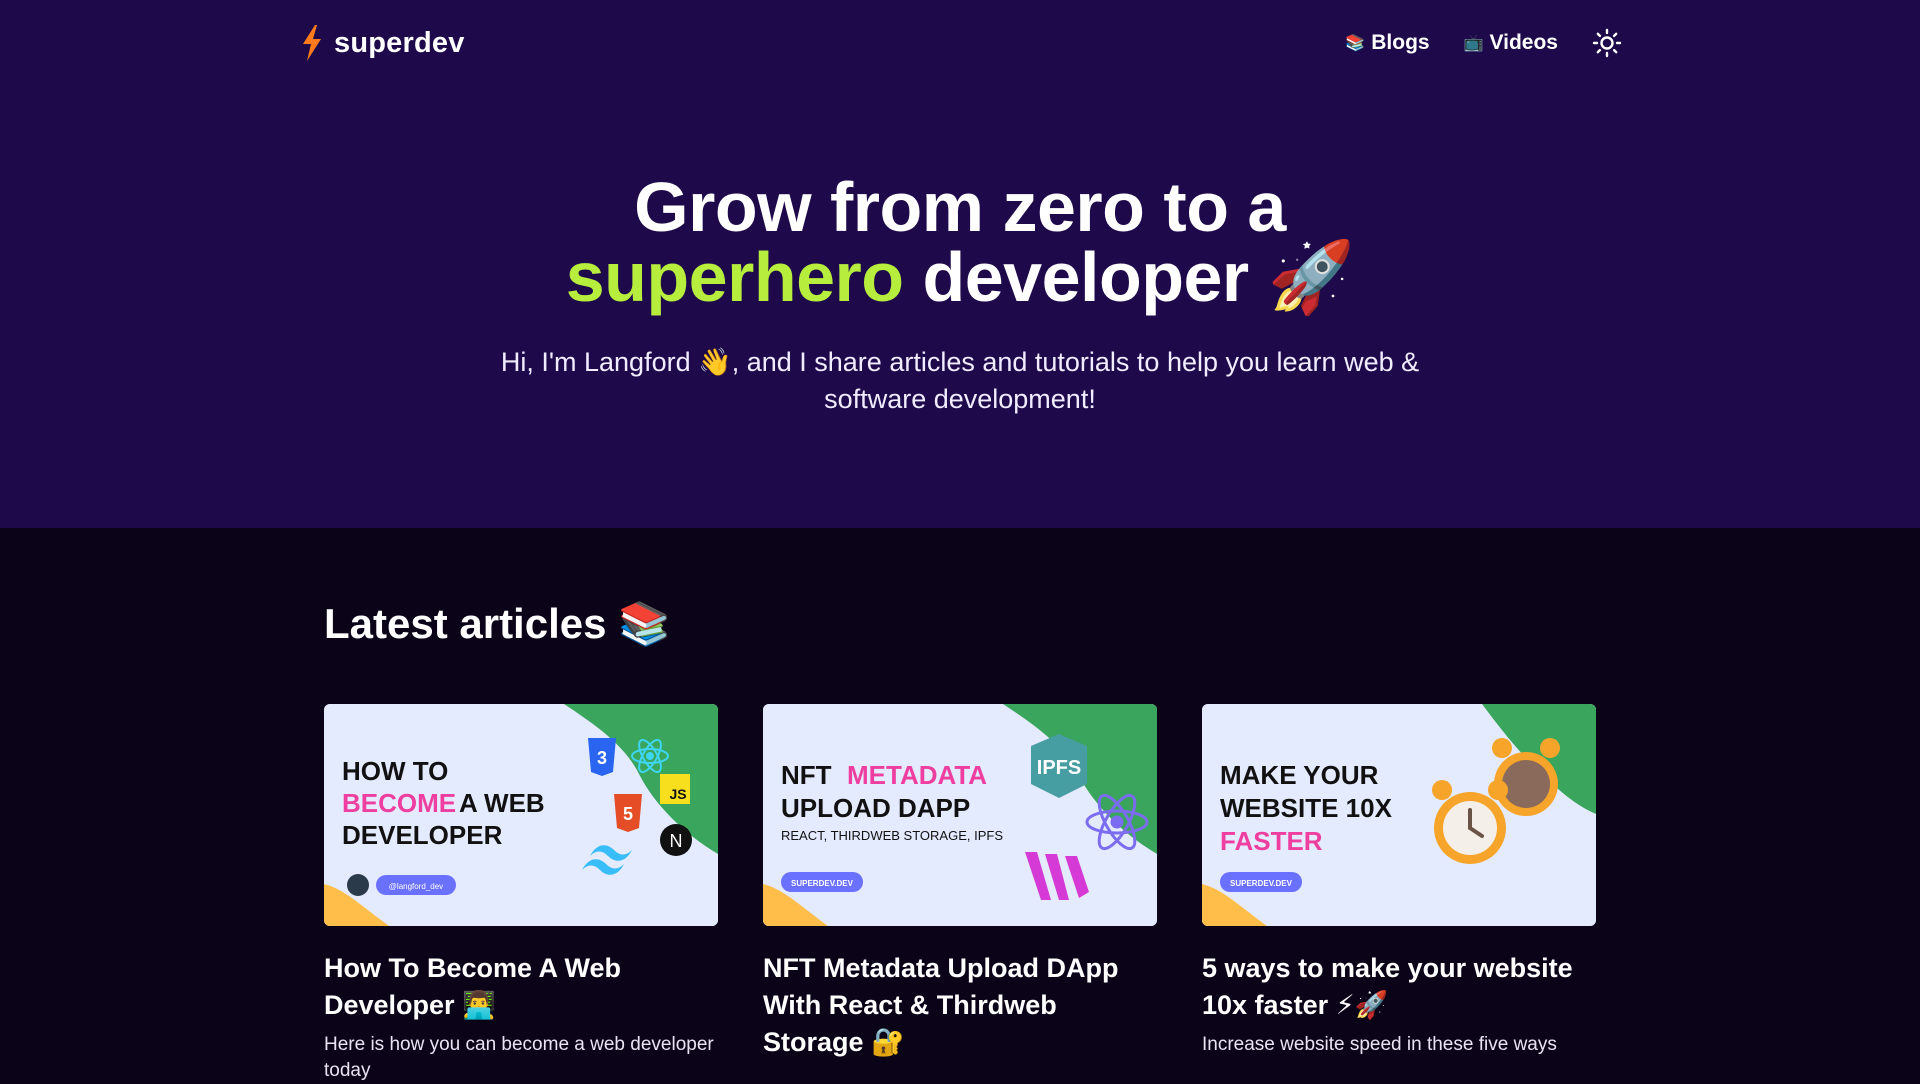 The width and height of the screenshot is (1920, 1084). I want to click on html5-icon: 5, so click(628, 813).